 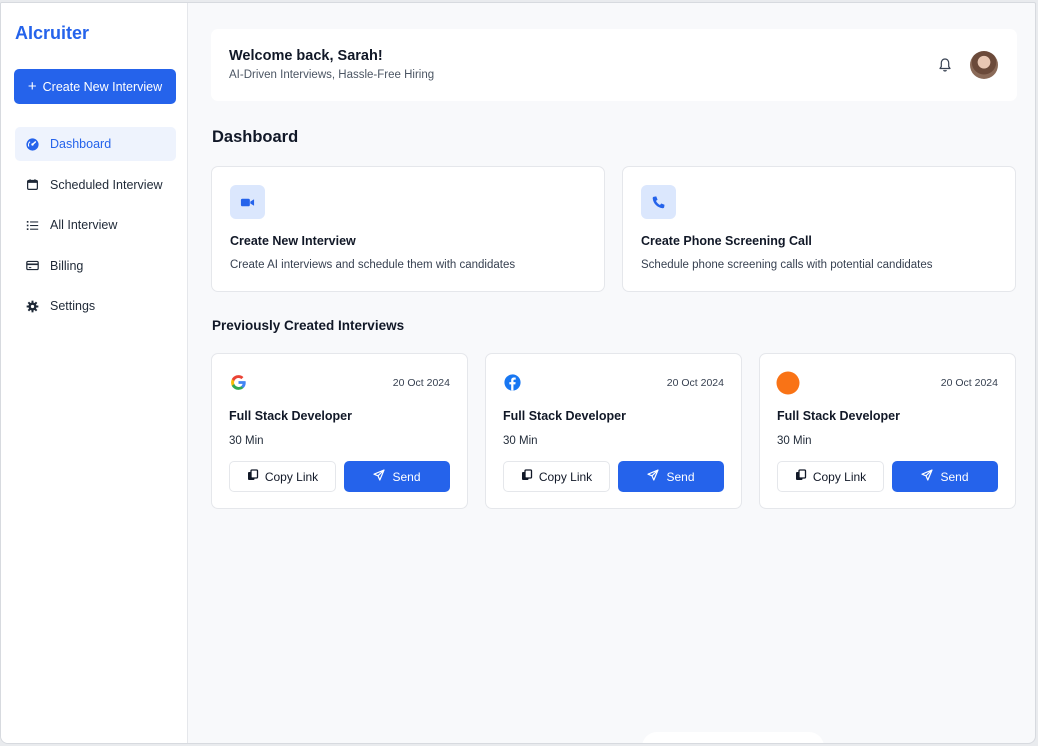 I want to click on welcome-message: Welcome back, Sarah!, so click(x=306, y=56).